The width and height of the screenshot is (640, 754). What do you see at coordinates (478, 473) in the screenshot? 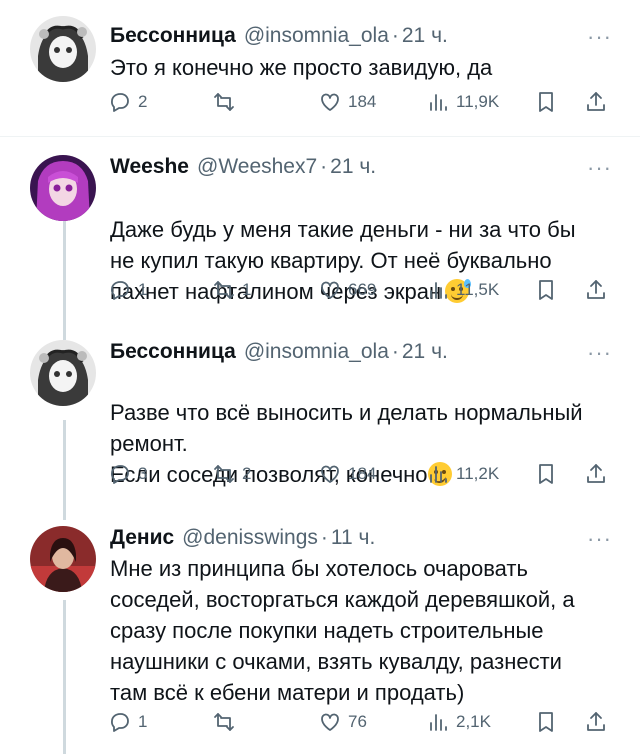
I see `view-count: 11,2K` at bounding box center [478, 473].